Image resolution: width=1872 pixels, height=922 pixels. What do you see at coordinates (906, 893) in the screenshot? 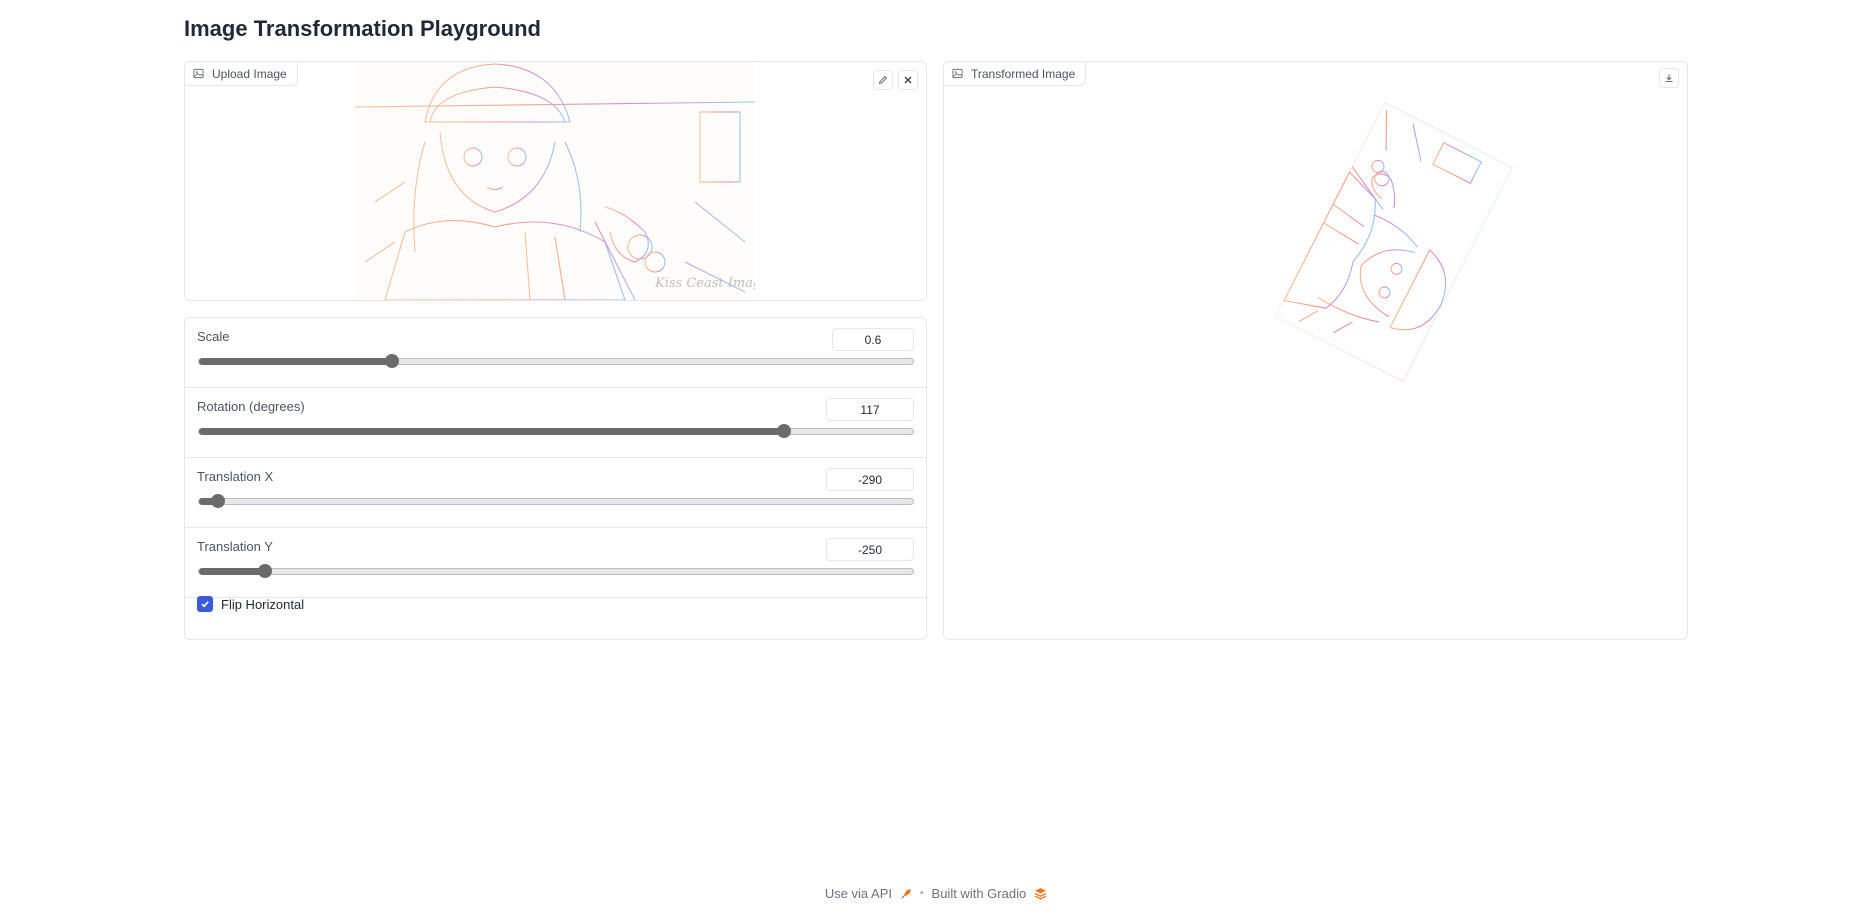
I see `rocket-icon` at bounding box center [906, 893].